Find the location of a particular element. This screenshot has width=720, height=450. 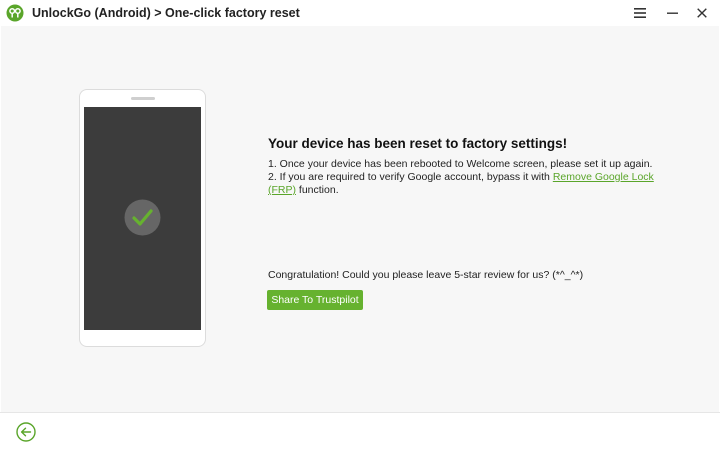

instruction-step-2-continued: (FRP) function. is located at coordinates (303, 190).